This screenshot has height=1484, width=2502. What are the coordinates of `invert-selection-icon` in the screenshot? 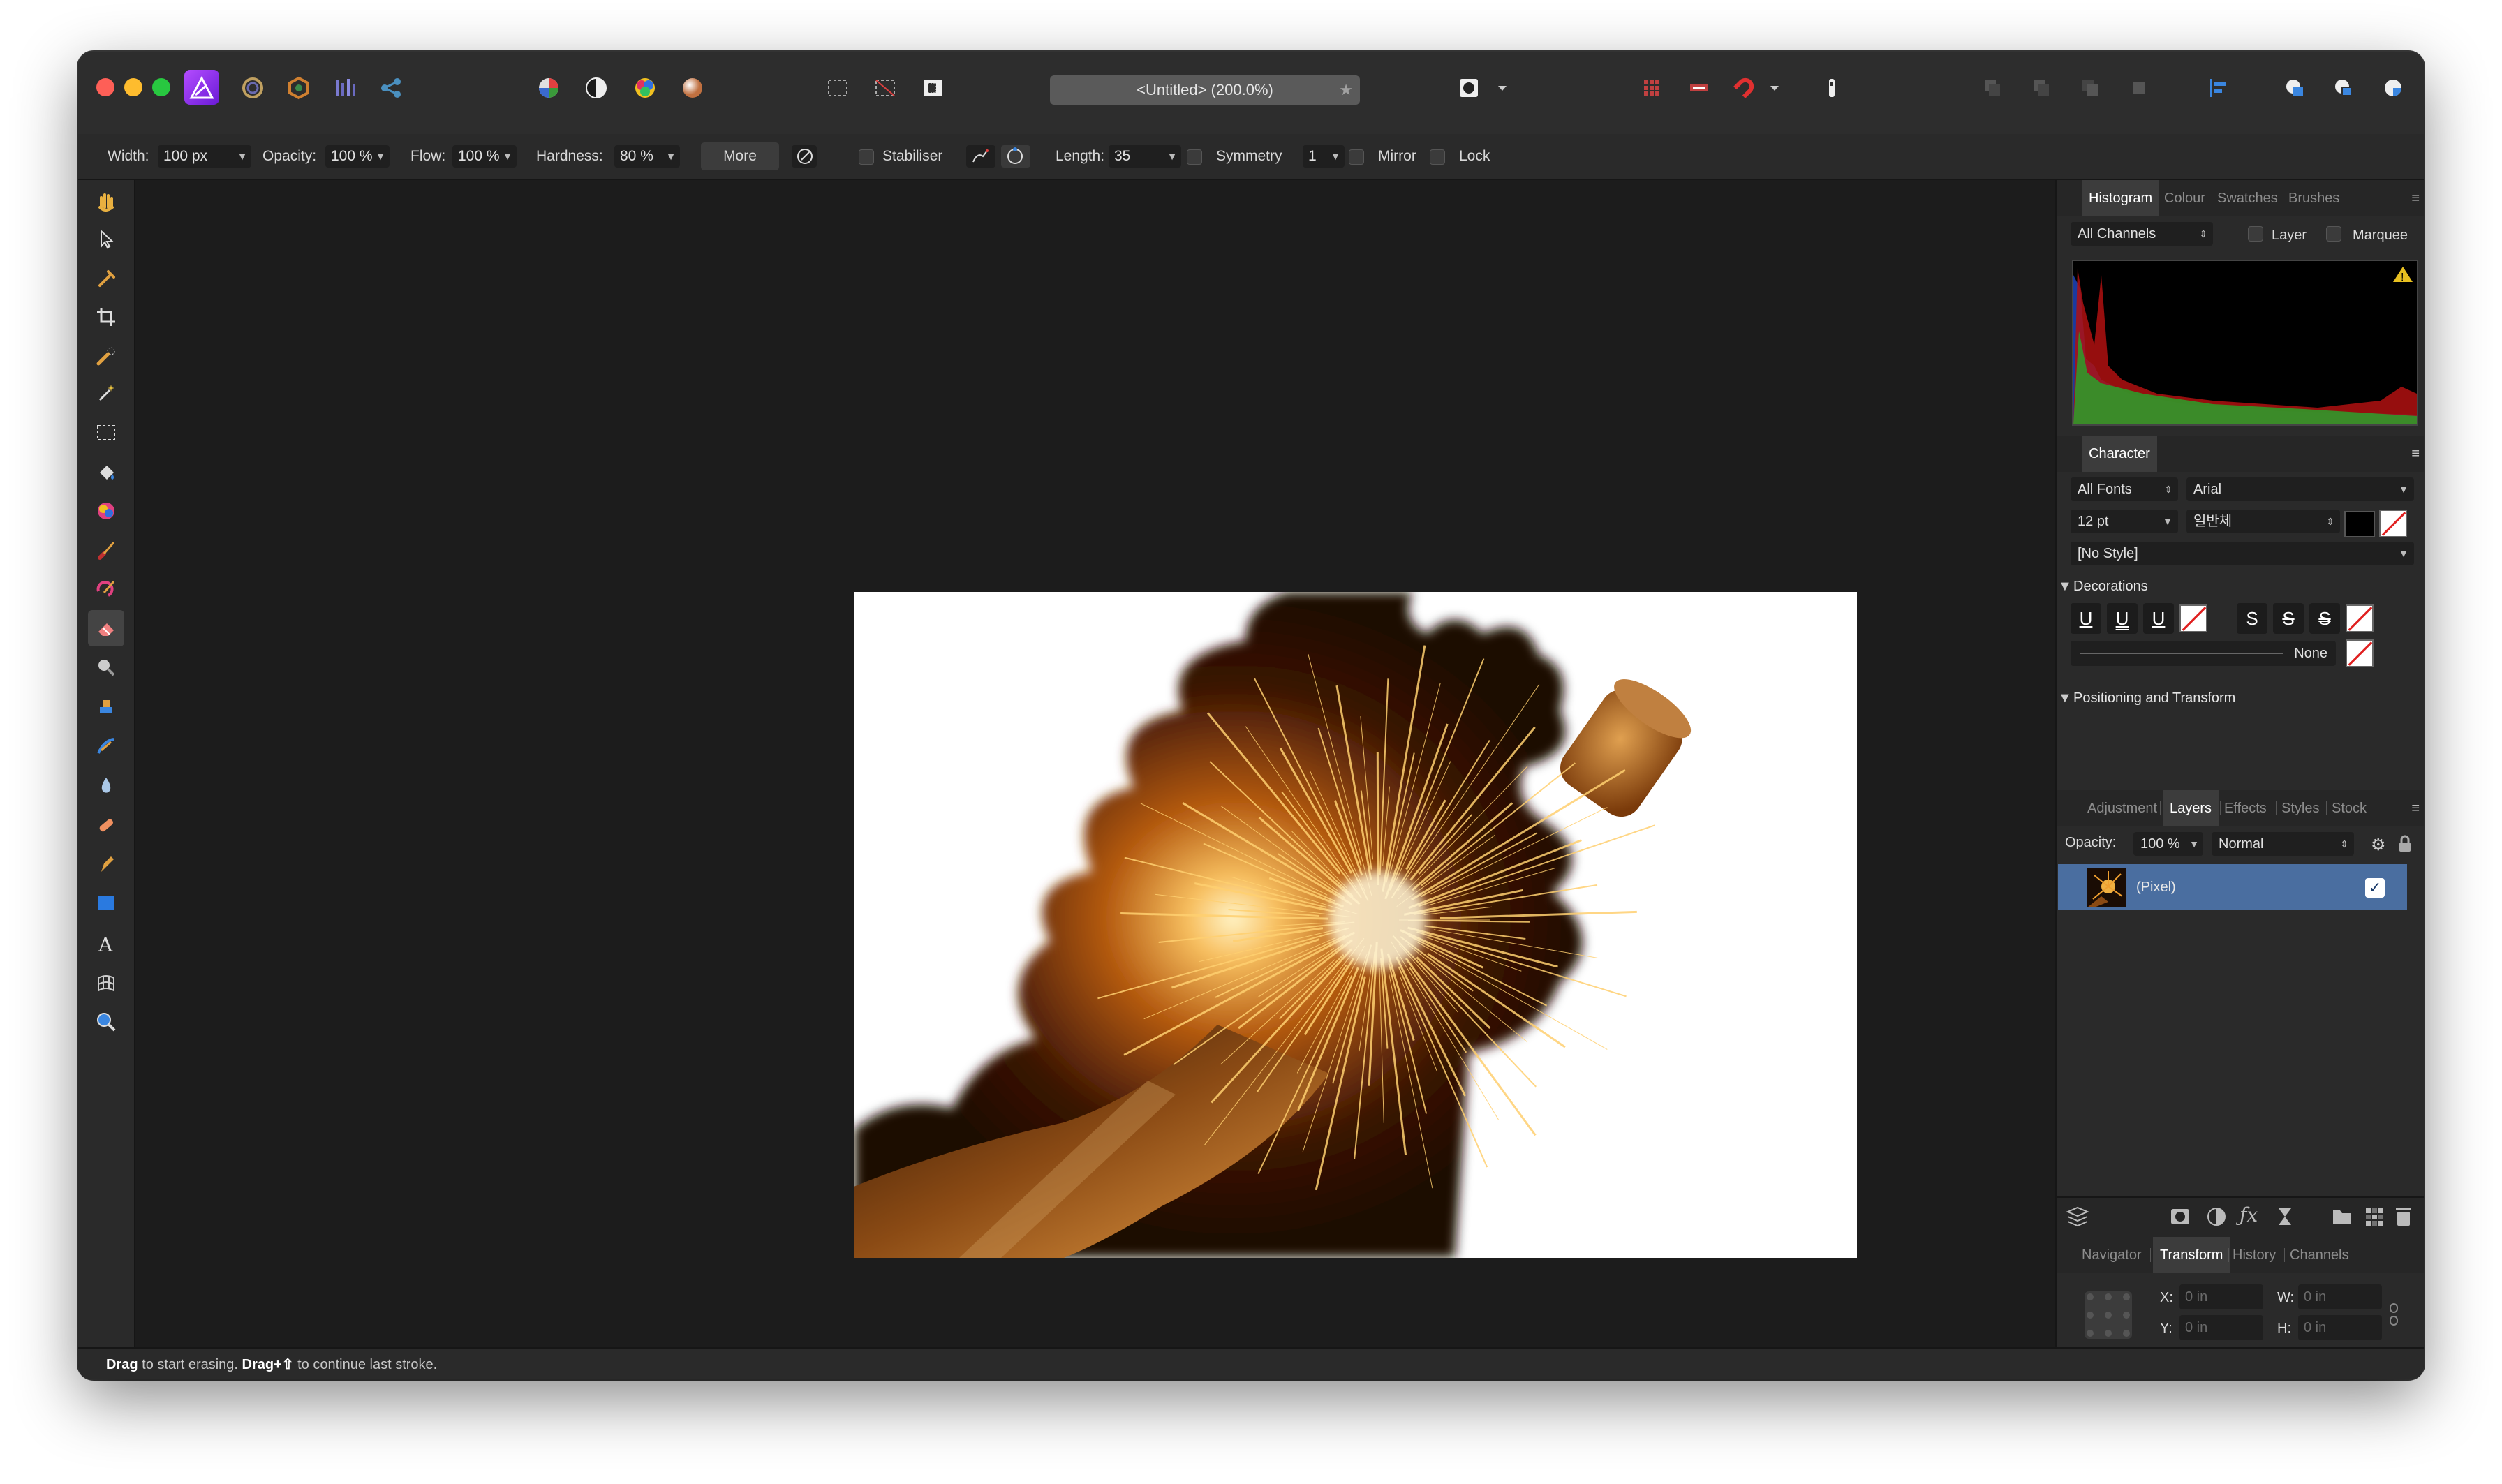 It's located at (933, 88).